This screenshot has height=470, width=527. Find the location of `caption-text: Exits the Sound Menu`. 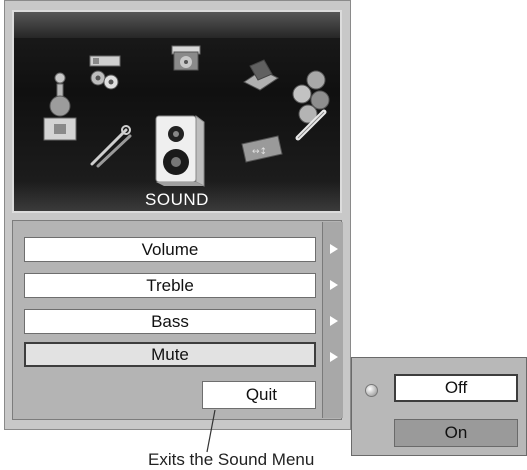

caption-text: Exits the Sound Menu is located at coordinates (231, 459).